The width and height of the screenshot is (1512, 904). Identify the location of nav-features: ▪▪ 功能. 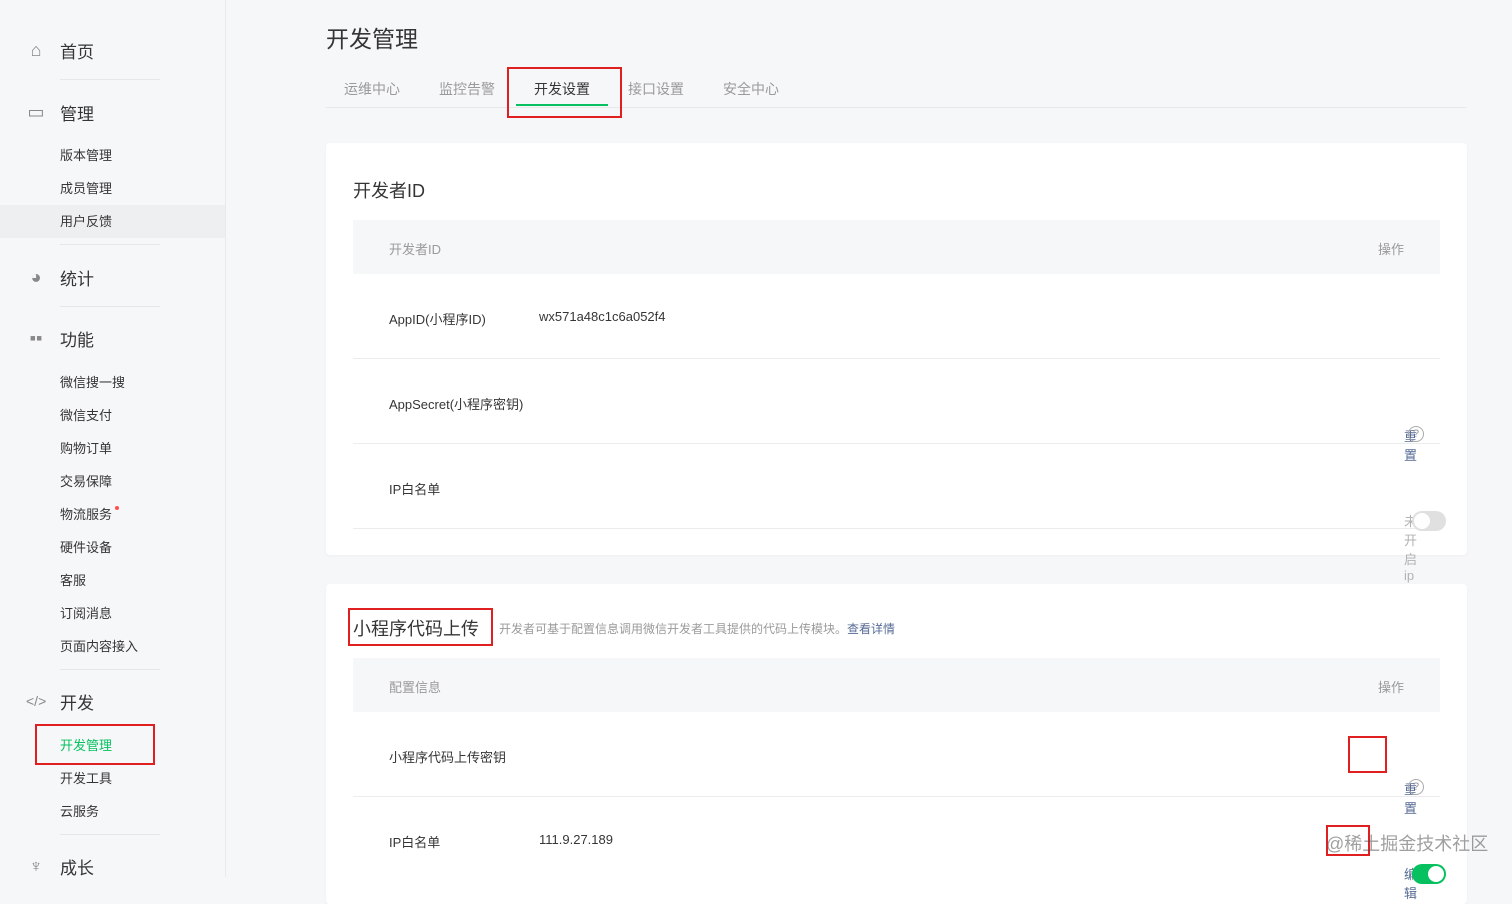
(112, 338).